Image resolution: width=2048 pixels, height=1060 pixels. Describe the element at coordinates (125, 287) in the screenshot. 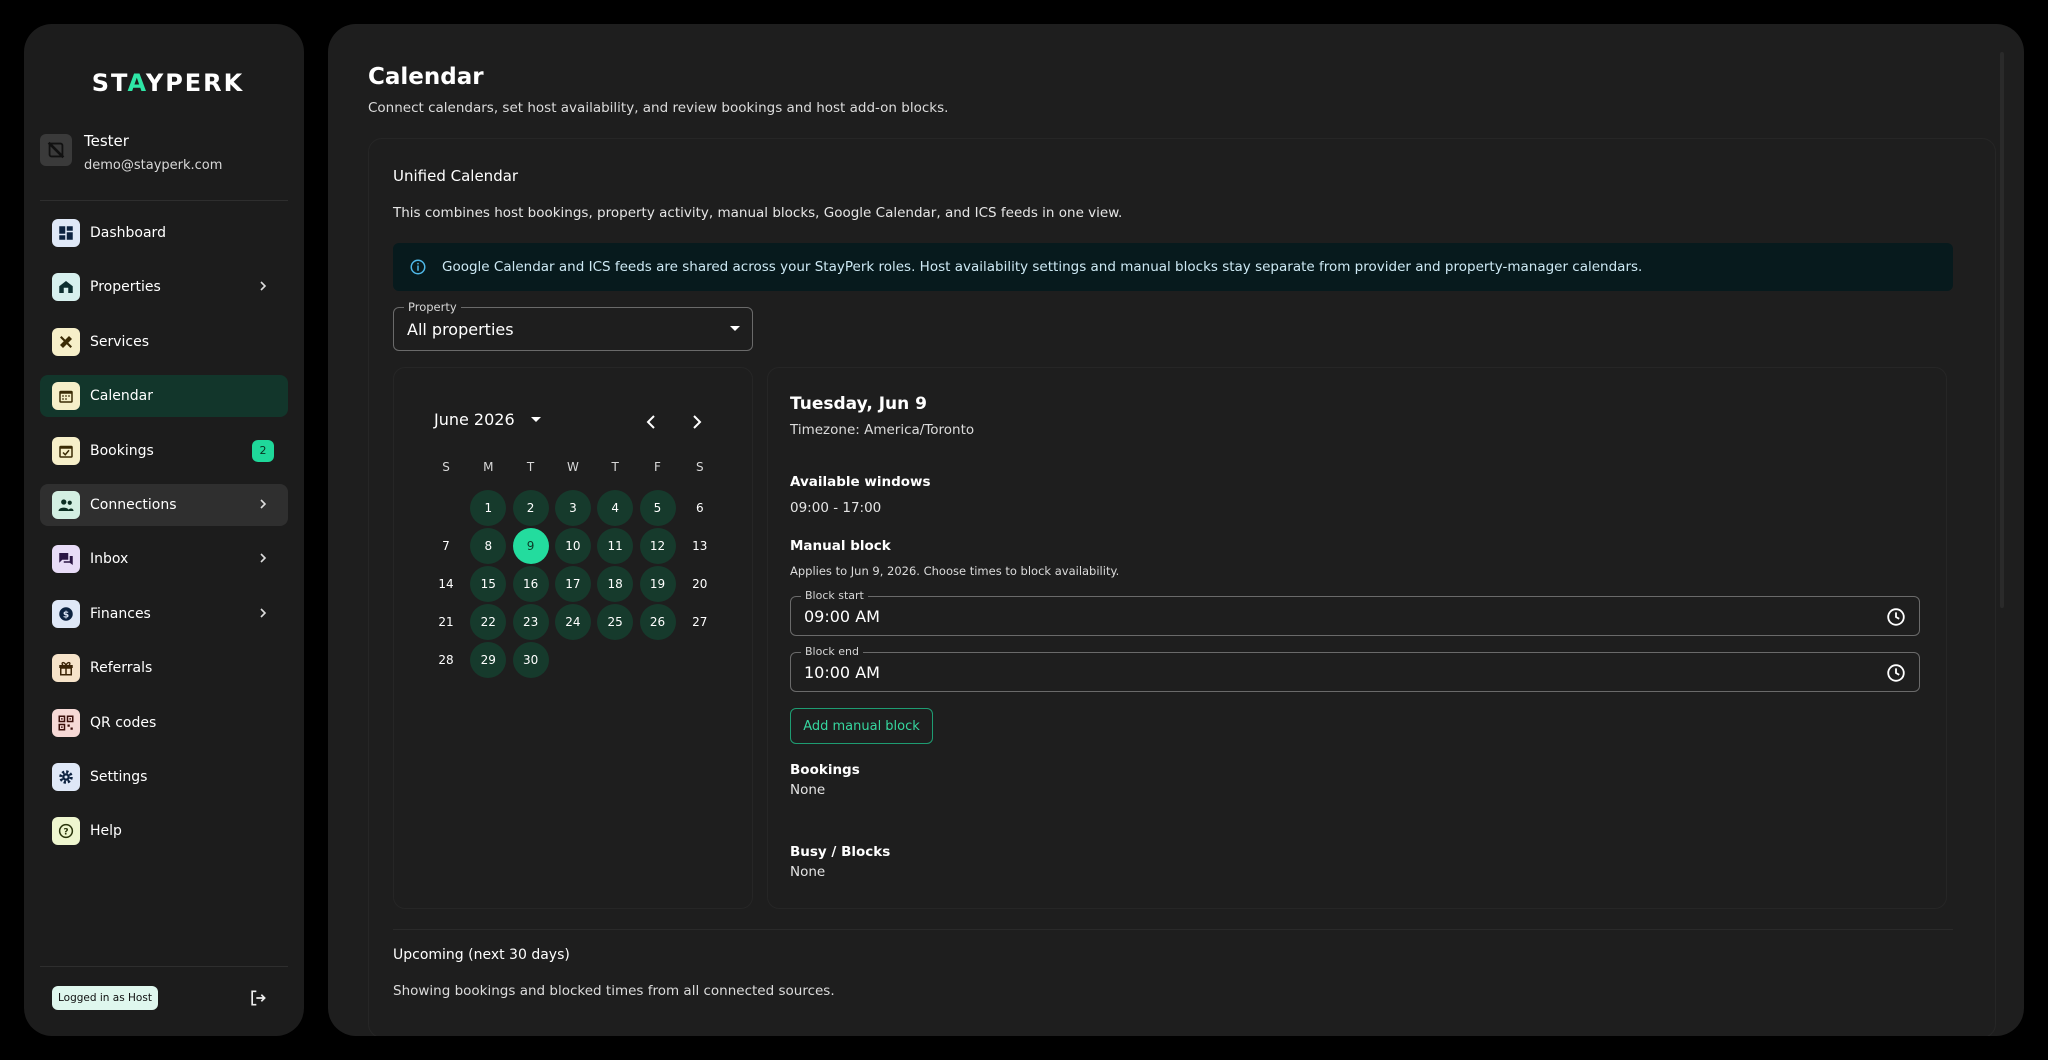

I see `sidebar-item-label: Properties` at that location.